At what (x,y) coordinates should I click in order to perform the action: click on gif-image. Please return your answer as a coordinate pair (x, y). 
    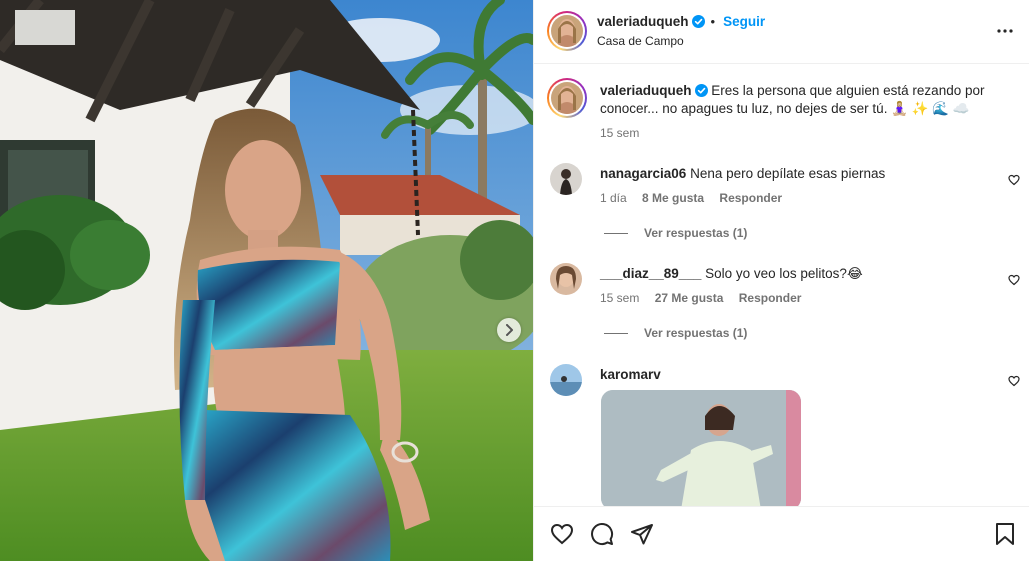
    Looking at the image, I should click on (701, 448).